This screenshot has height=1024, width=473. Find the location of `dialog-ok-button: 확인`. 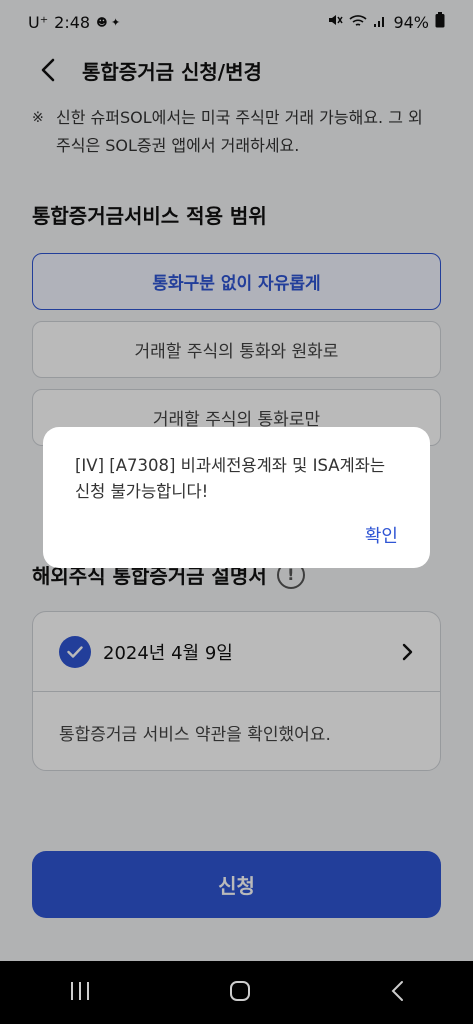

dialog-ok-button: 확인 is located at coordinates (381, 535).